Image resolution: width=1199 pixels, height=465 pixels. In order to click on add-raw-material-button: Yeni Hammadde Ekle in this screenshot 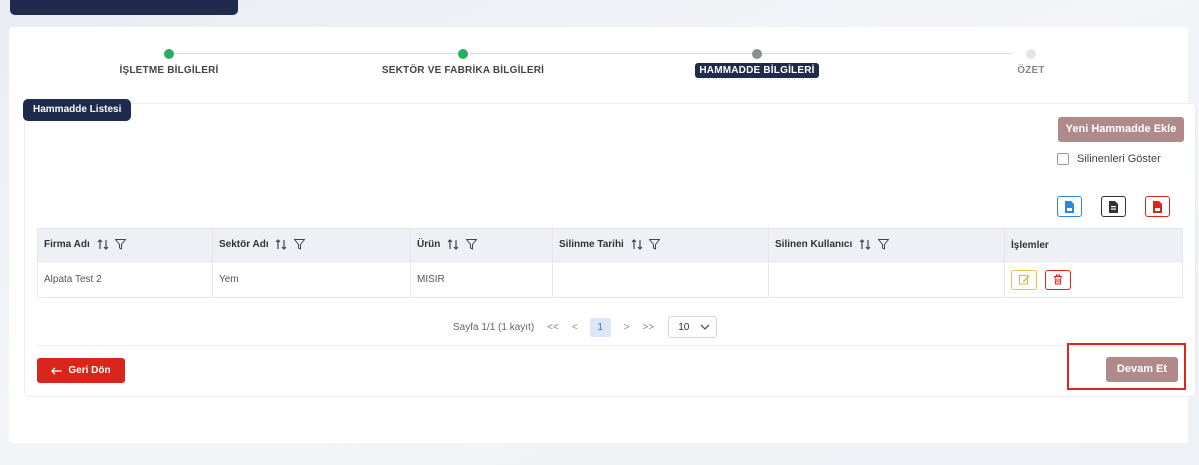, I will do `click(1121, 129)`.